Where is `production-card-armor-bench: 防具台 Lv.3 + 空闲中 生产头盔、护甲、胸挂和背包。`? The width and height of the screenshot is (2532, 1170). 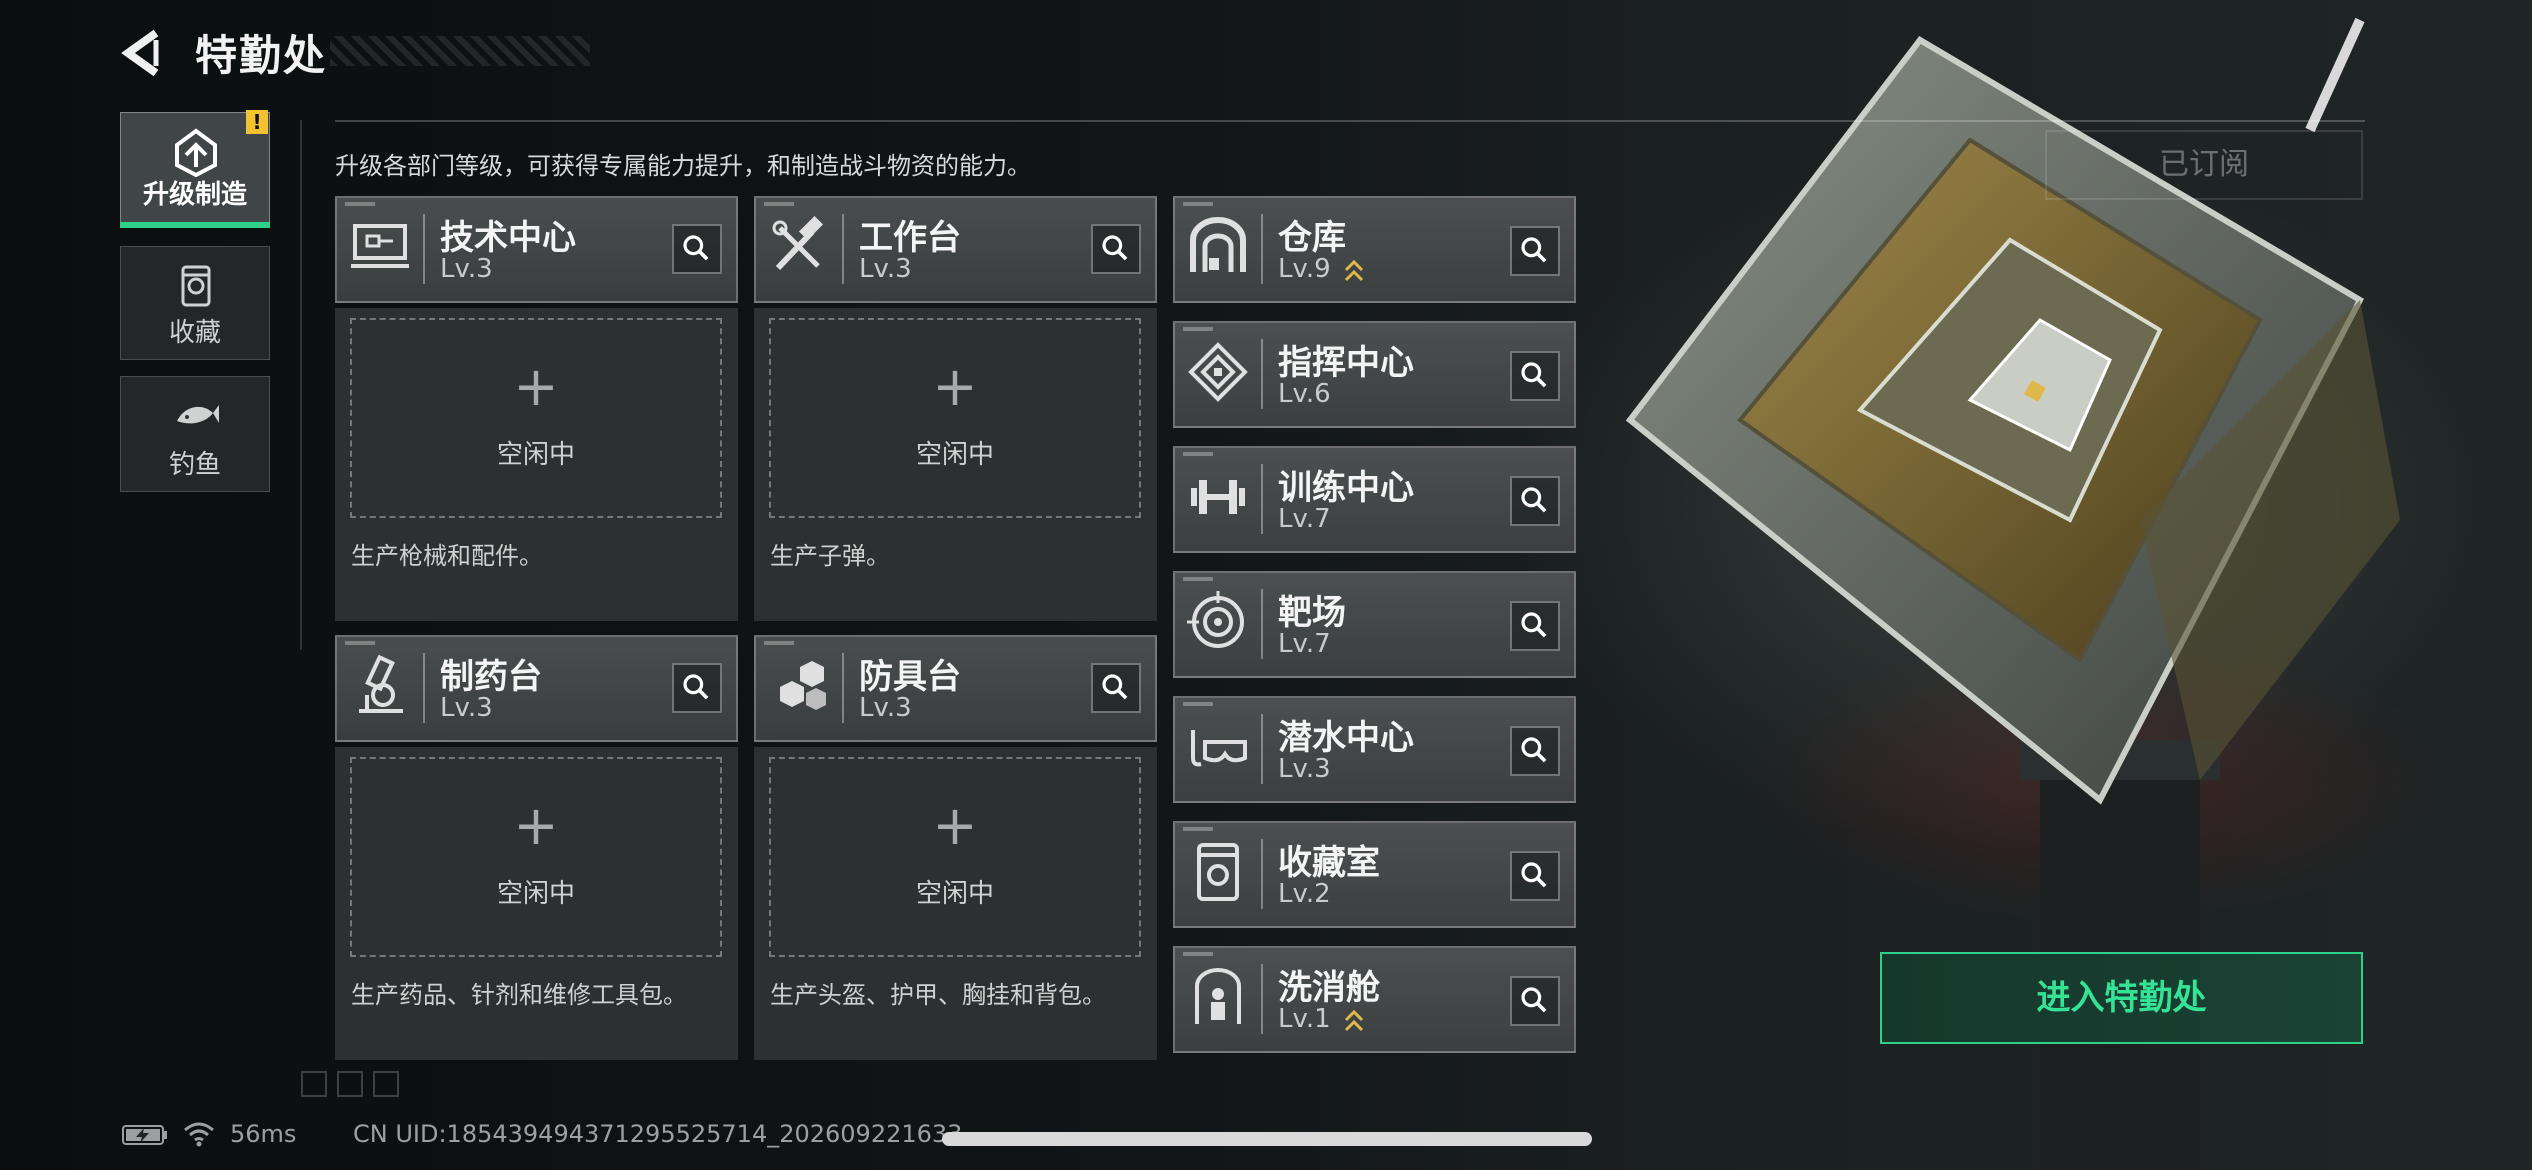
production-card-armor-bench: 防具台 Lv.3 + 空闲中 生产头盔、护甲、胸挂和背包。 is located at coordinates (955, 847).